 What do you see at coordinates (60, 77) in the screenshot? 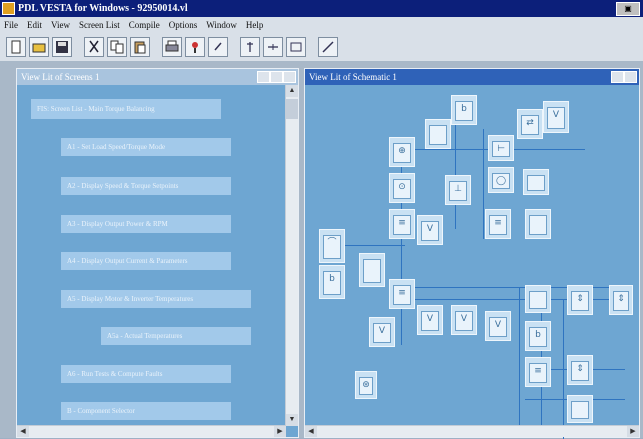
I see `screens-list-title: View Lit of Screens 1` at bounding box center [60, 77].